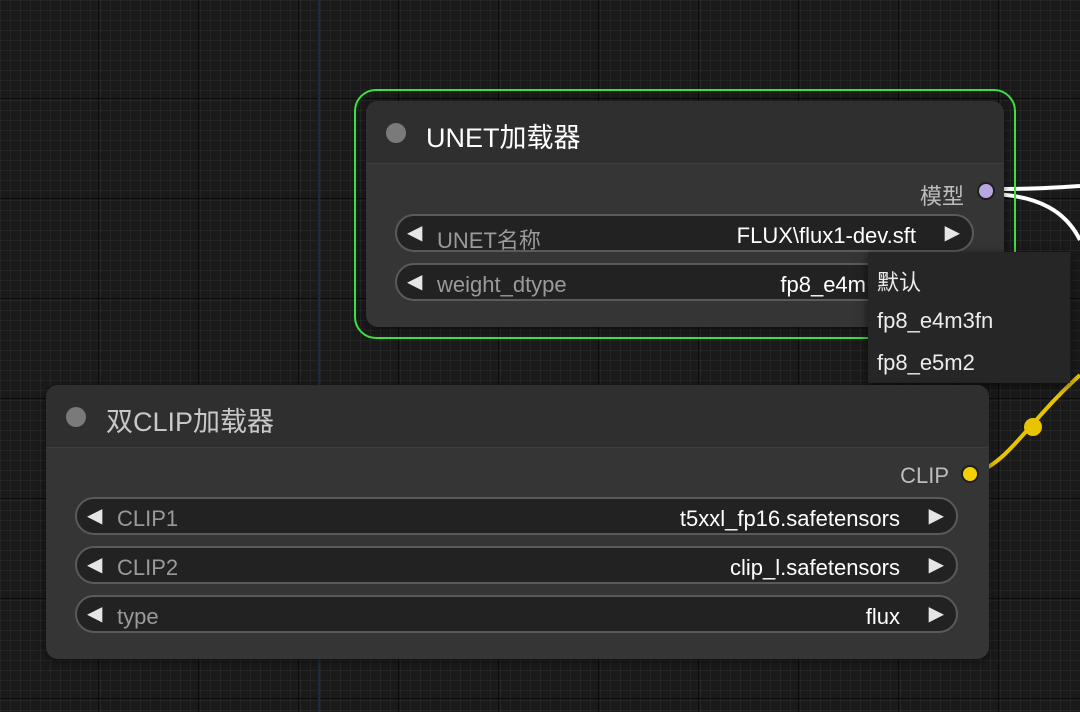 The height and width of the screenshot is (712, 1080). Describe the element at coordinates (924, 475) in the screenshot. I see `output-label-clip: CLIP` at that location.